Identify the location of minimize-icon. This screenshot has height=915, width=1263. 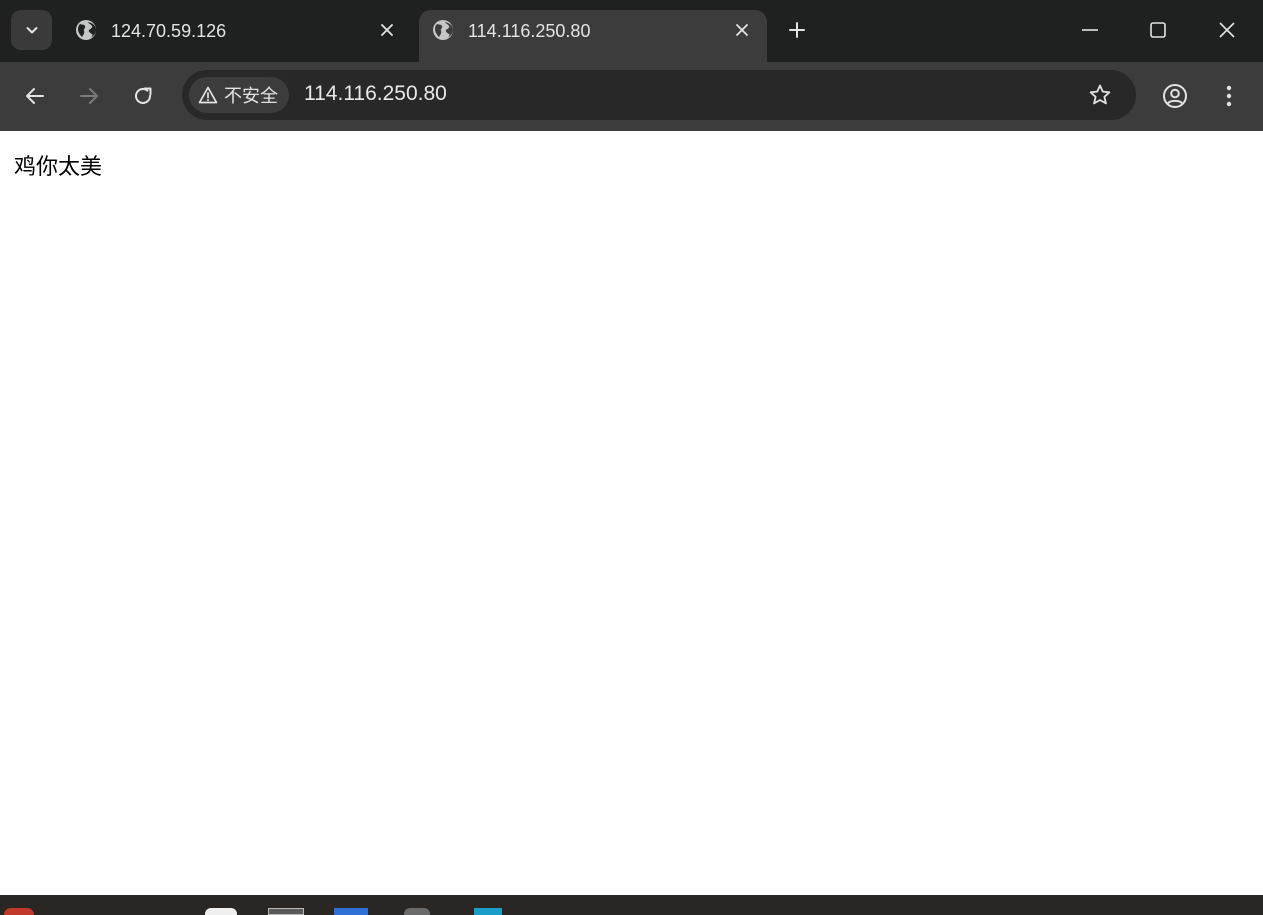
(1090, 30).